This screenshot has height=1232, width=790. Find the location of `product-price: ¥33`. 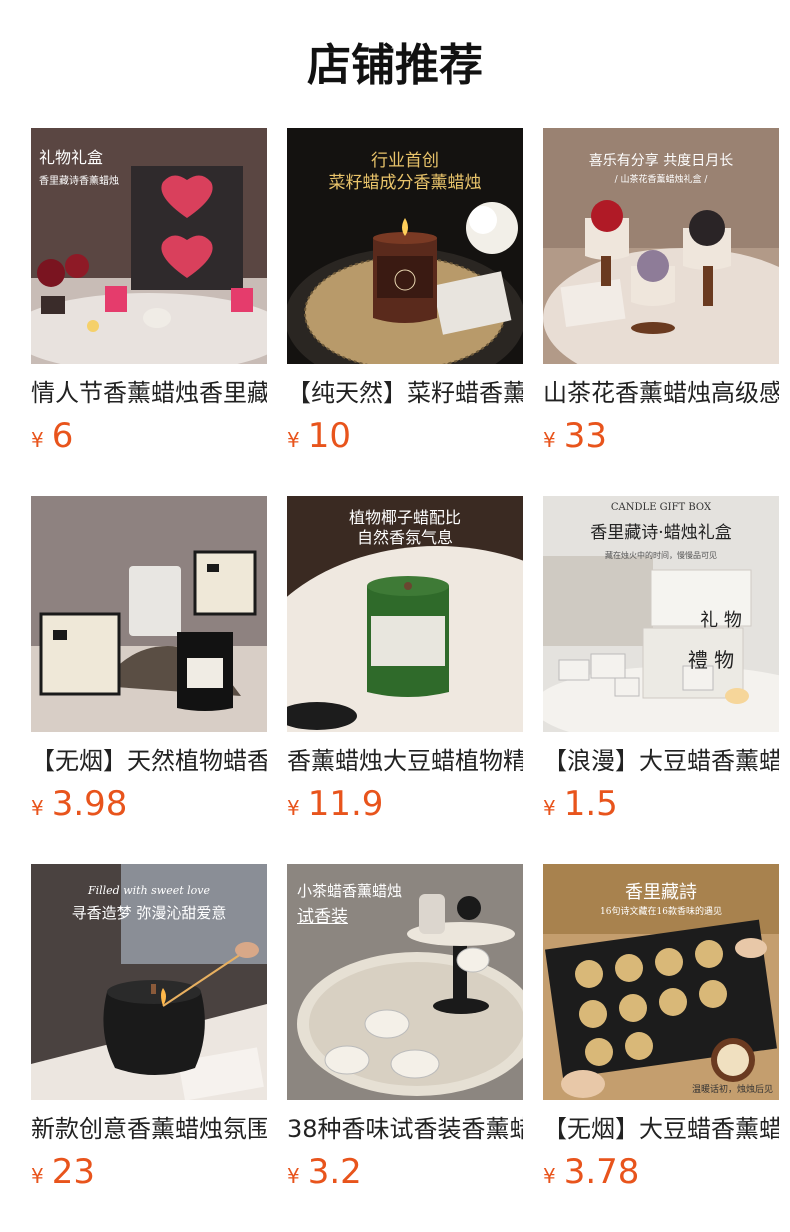

product-price: ¥33 is located at coordinates (575, 439).